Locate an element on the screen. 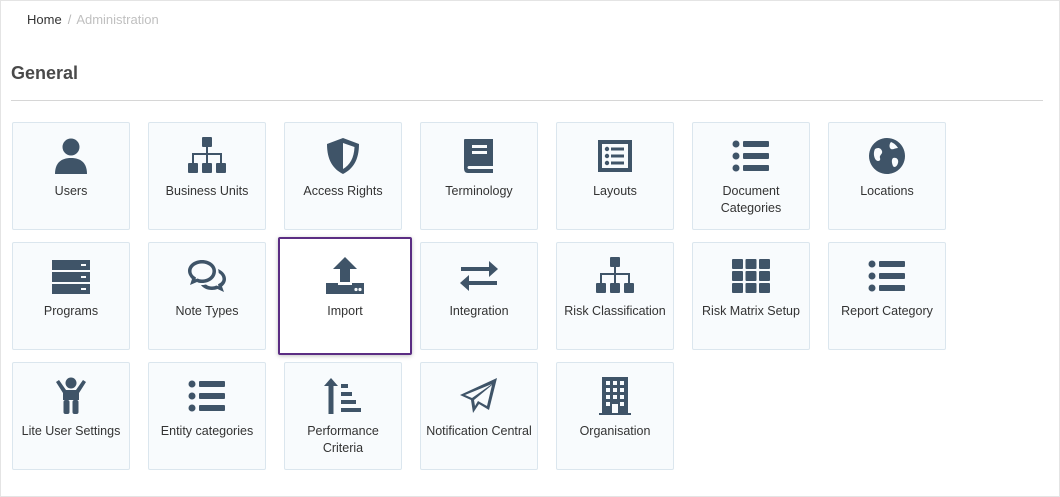 This screenshot has height=497, width=1060. server-icon is located at coordinates (71, 276).